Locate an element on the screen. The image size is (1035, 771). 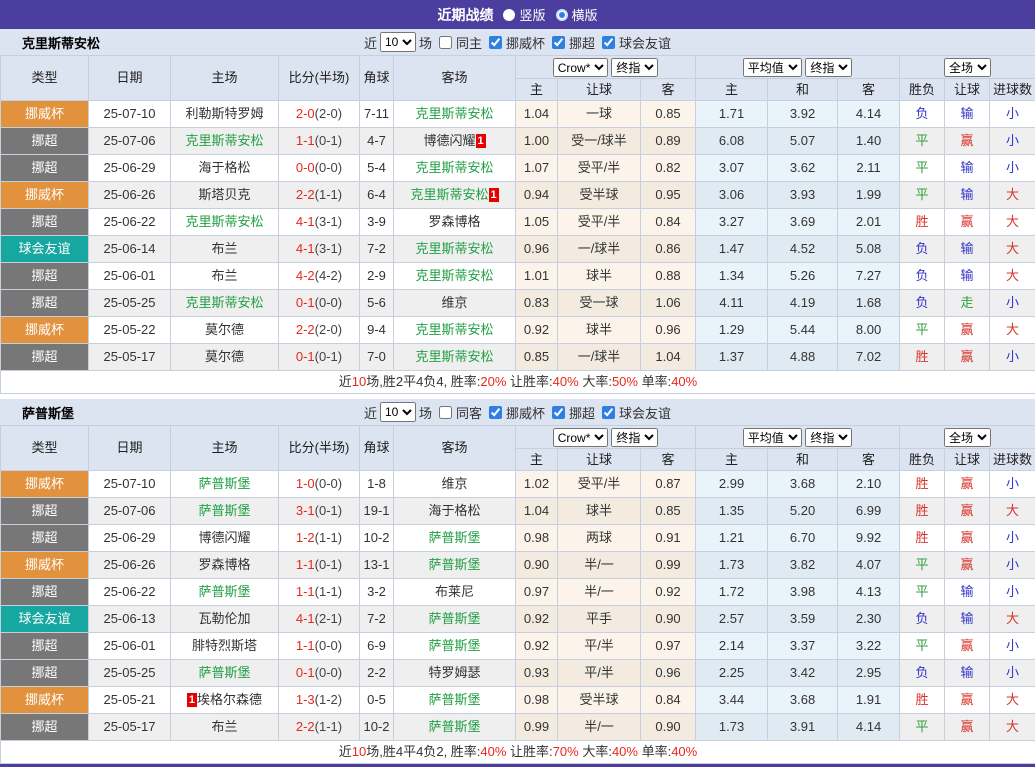
summary-segment: 70% is located at coordinates (566, 751).